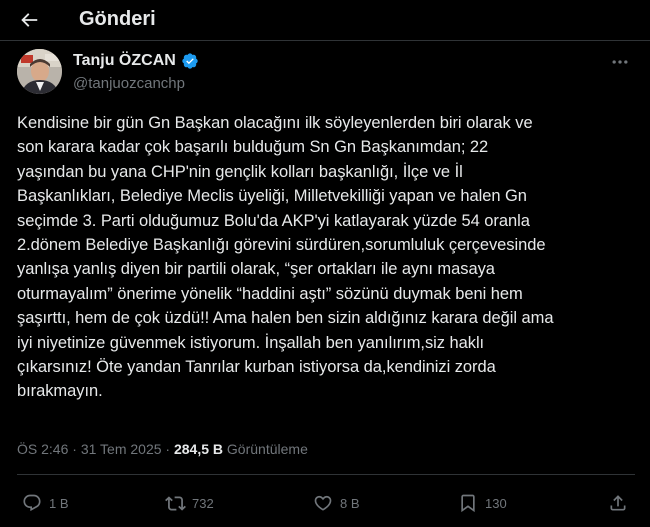 This screenshot has height=527, width=650. I want to click on like-count: 8 B, so click(350, 503).